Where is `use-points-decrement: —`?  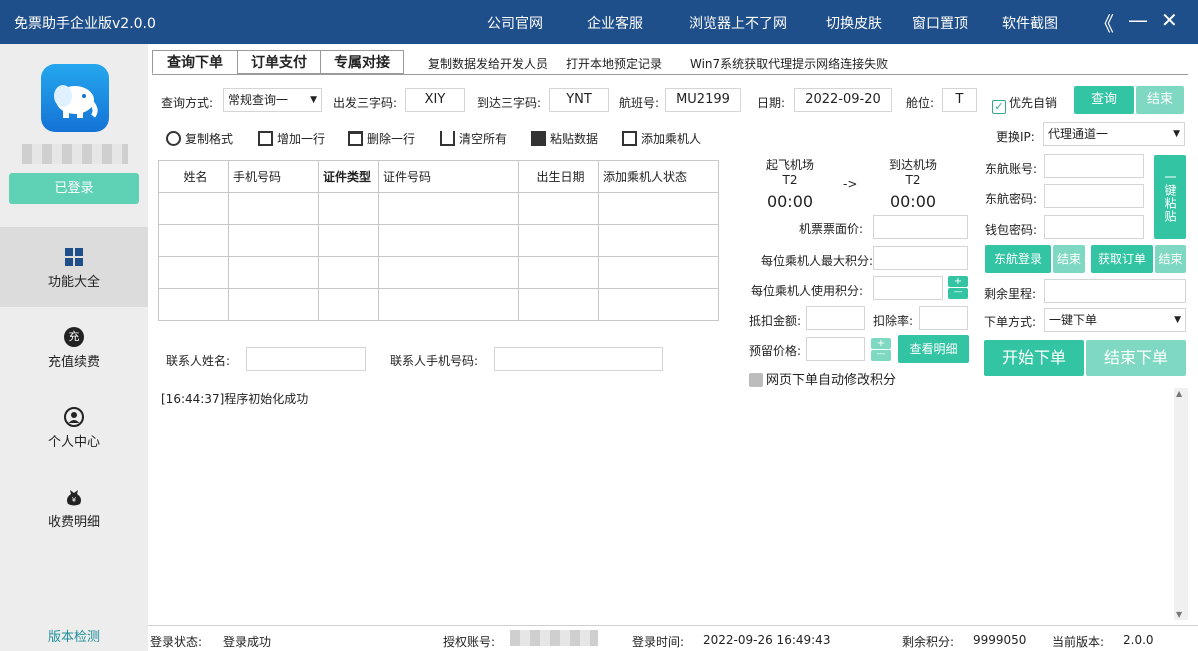
use-points-decrement: — is located at coordinates (958, 293).